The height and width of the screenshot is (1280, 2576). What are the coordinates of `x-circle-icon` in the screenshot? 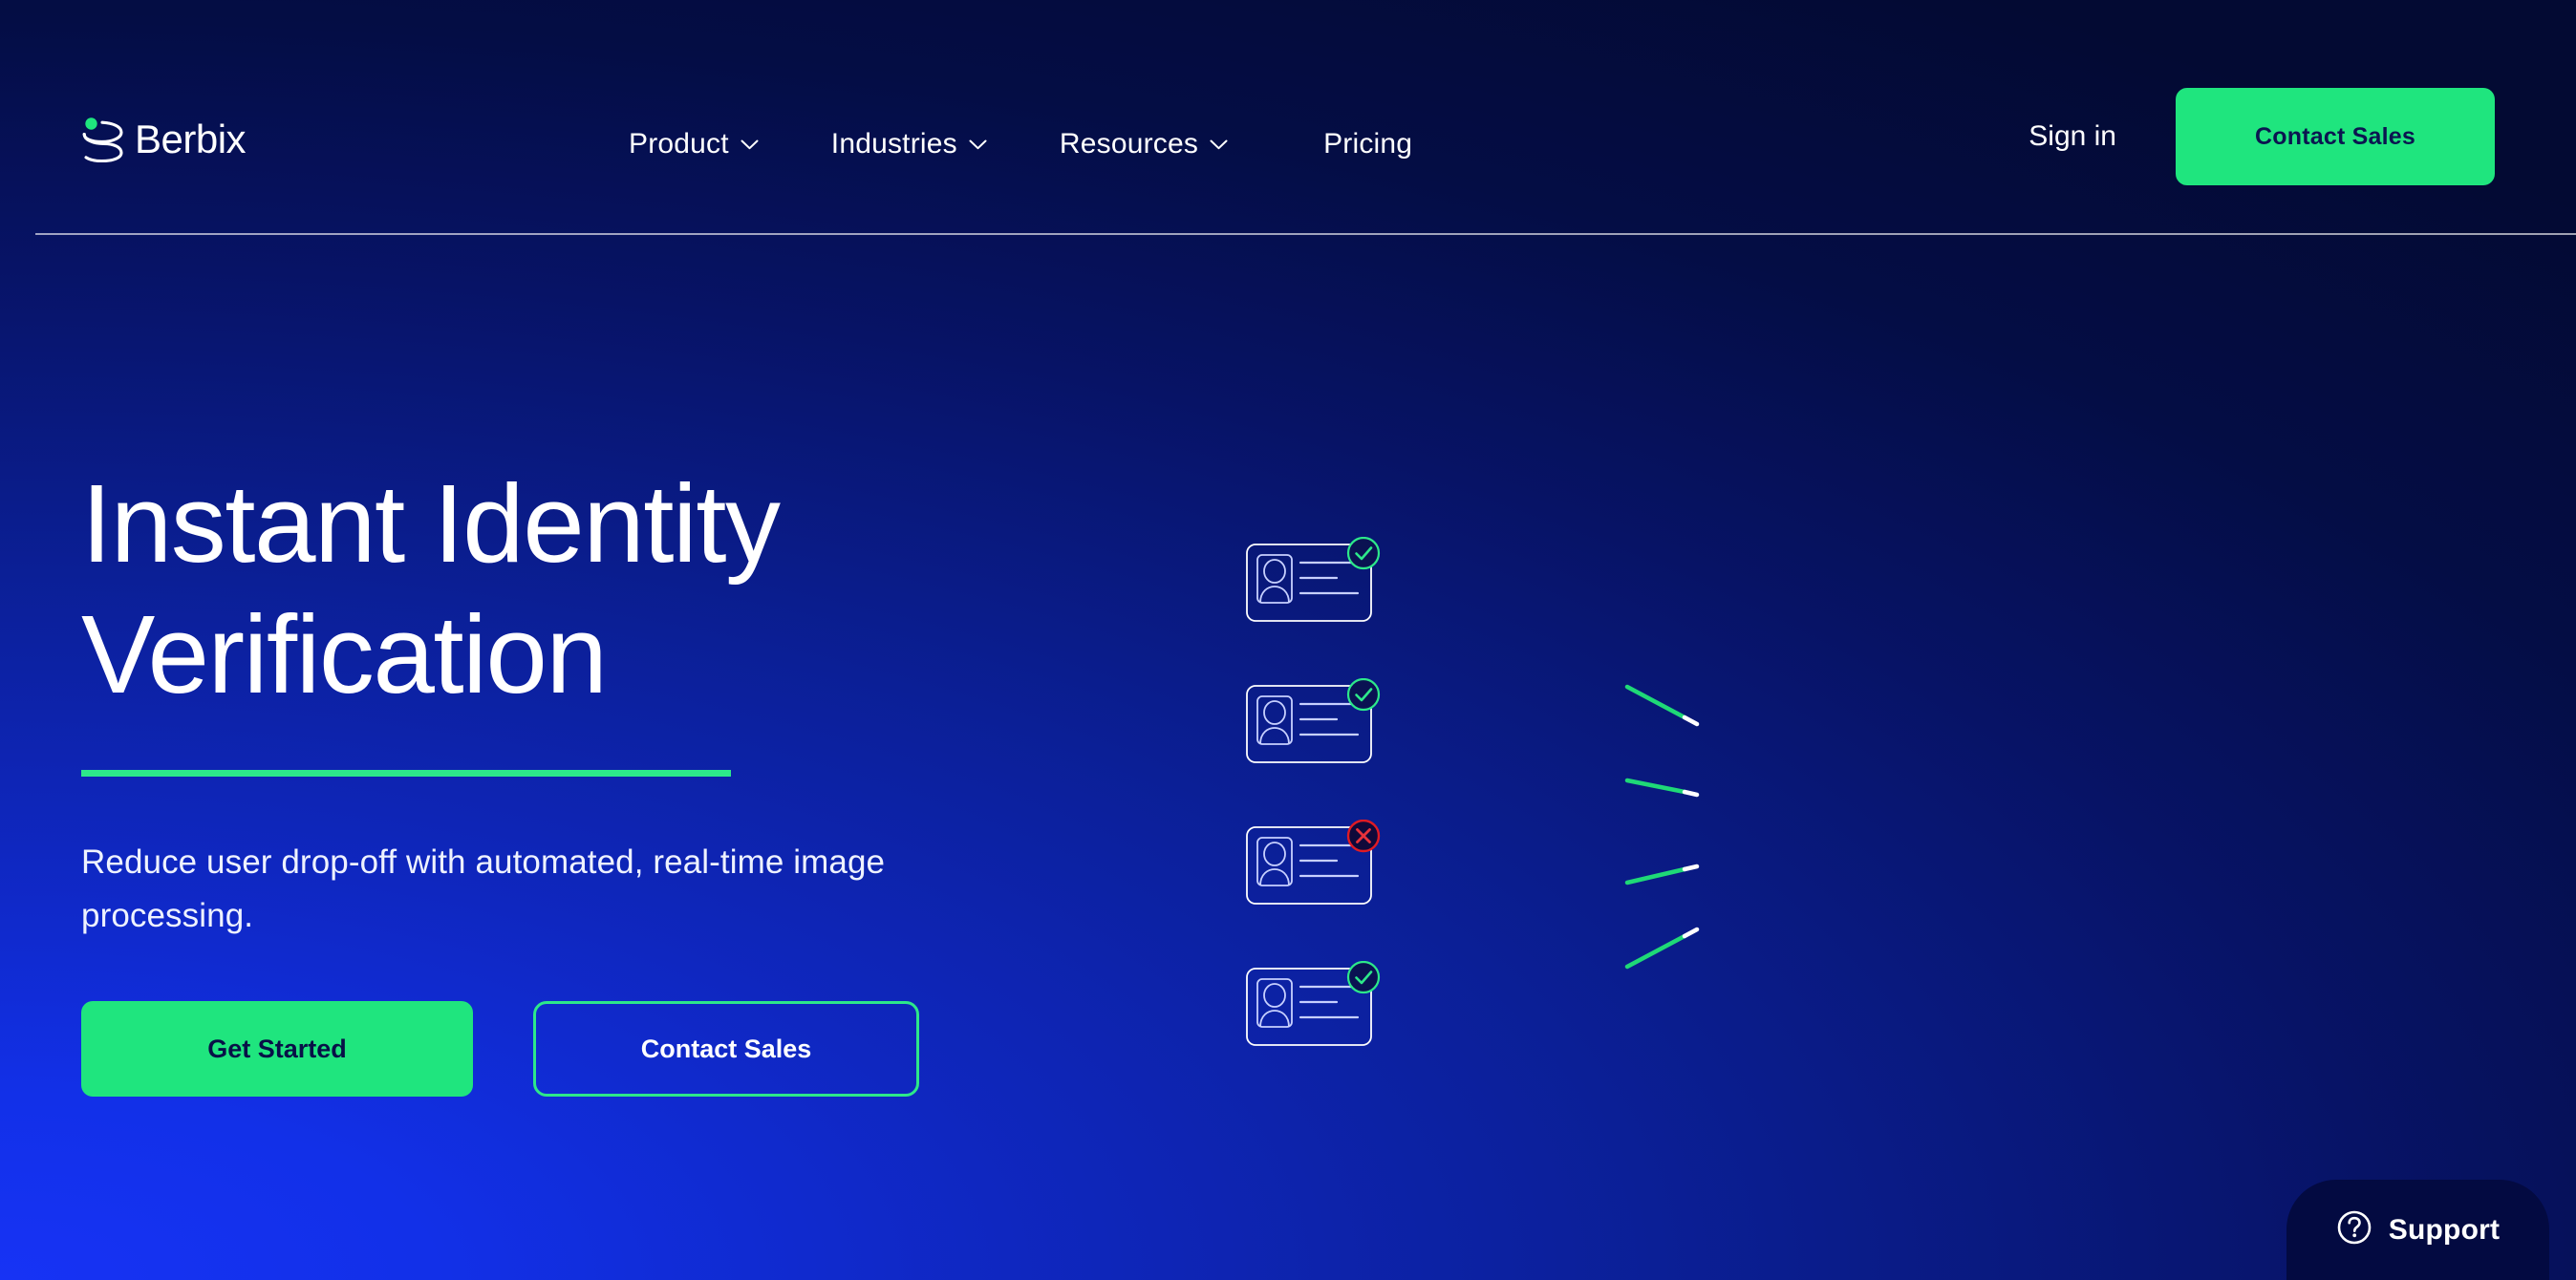 It's located at (1363, 836).